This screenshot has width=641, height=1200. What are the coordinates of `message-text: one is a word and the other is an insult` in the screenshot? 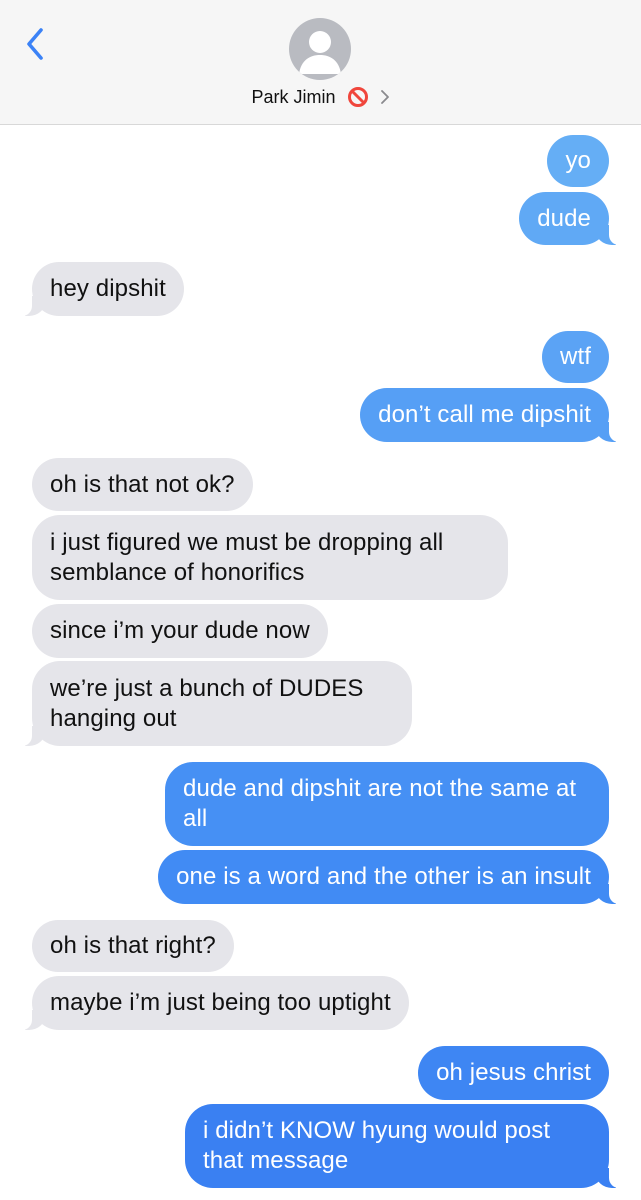 It's located at (383, 876).